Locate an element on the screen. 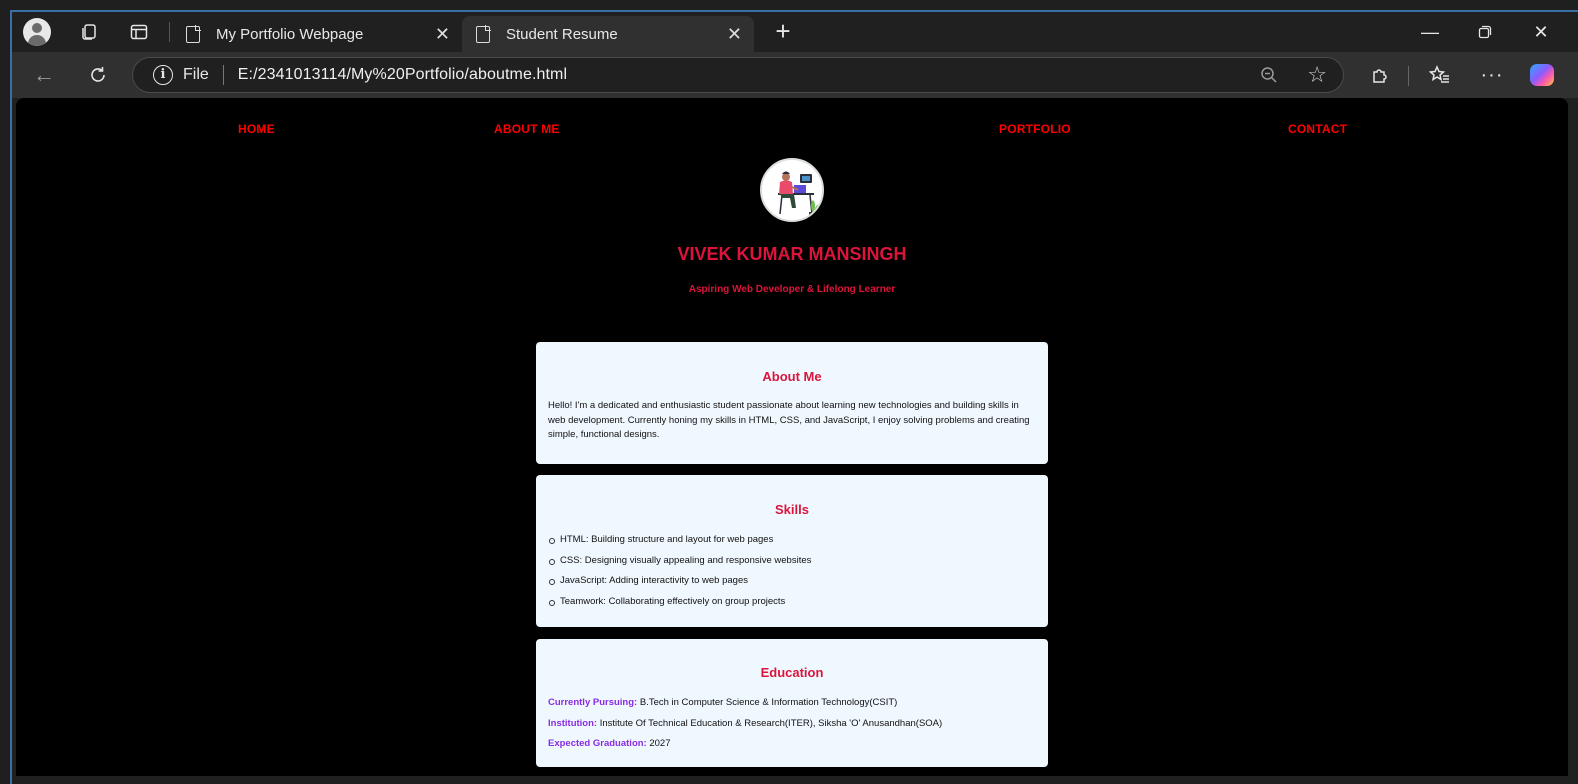 Image resolution: width=1578 pixels, height=784 pixels. person-name: VIVEK KUMAR MANSINGH is located at coordinates (792, 254).